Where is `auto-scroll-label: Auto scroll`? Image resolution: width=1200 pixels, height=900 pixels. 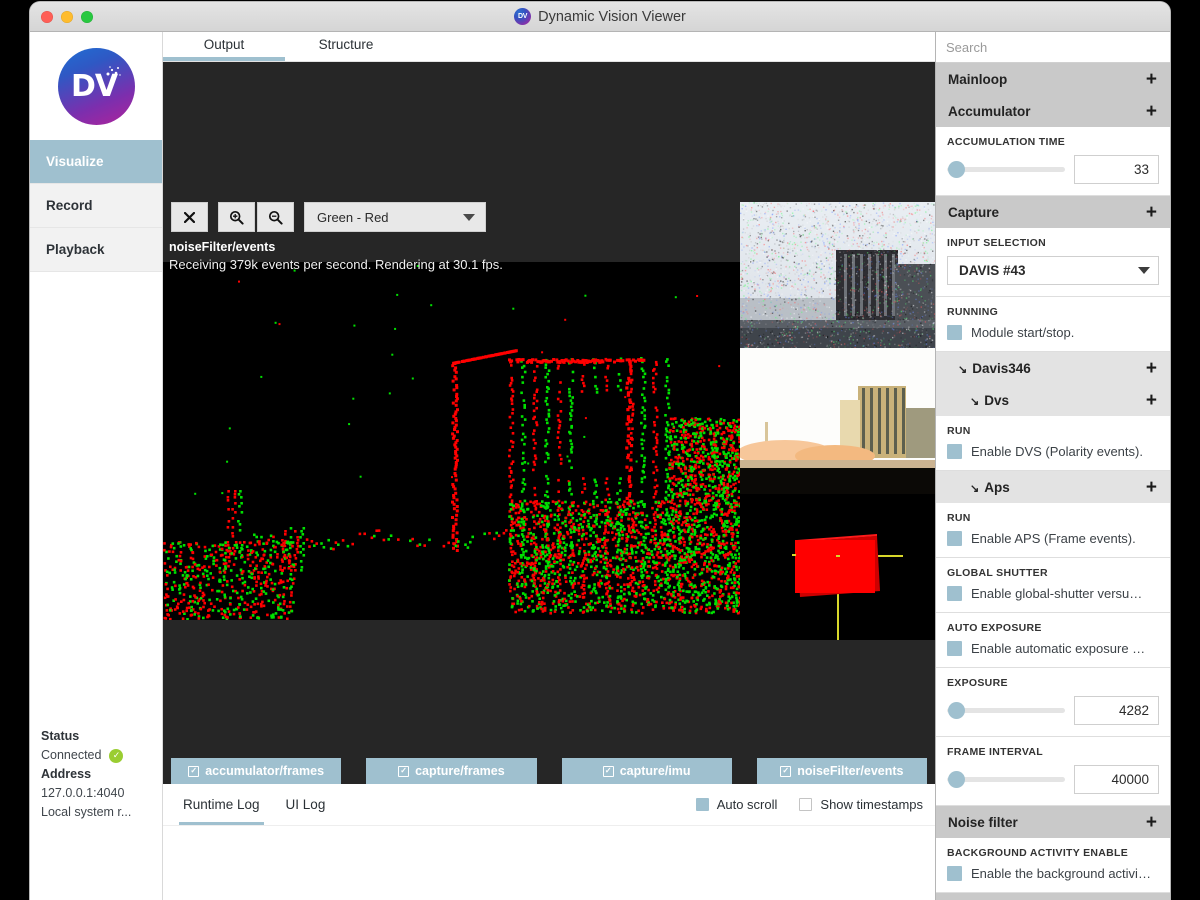 auto-scroll-label: Auto scroll is located at coordinates (747, 804).